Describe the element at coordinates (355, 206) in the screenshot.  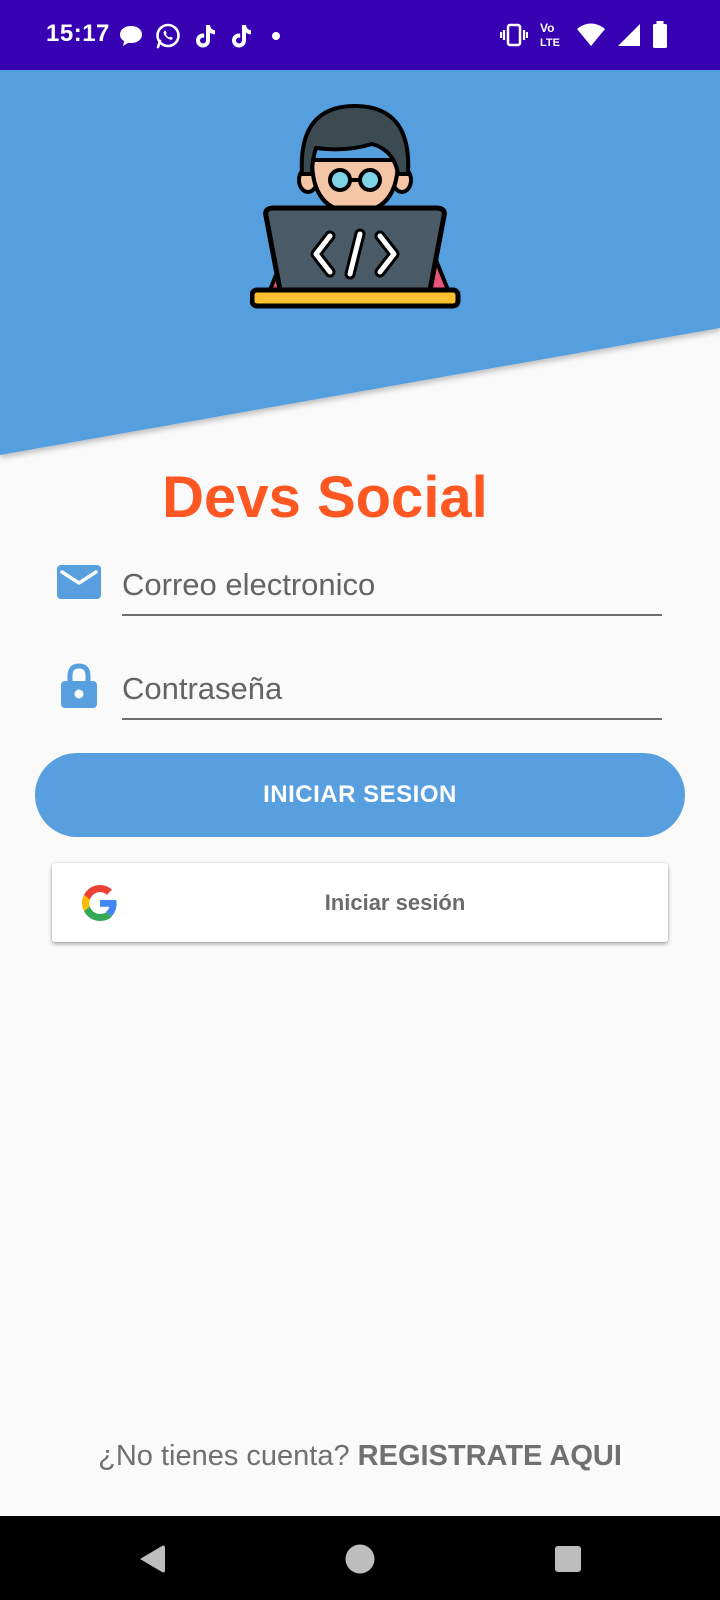
I see `developer-laptop-illustration` at that location.